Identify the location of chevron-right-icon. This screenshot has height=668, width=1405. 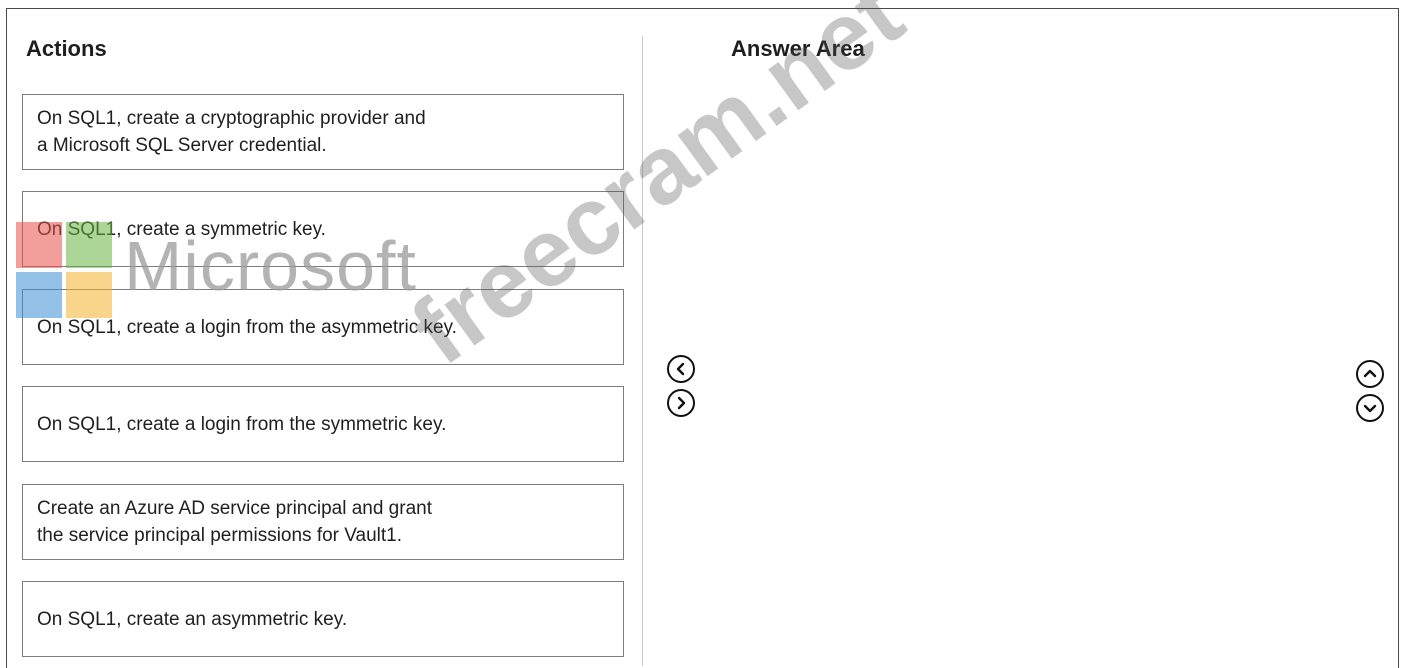
(681, 403).